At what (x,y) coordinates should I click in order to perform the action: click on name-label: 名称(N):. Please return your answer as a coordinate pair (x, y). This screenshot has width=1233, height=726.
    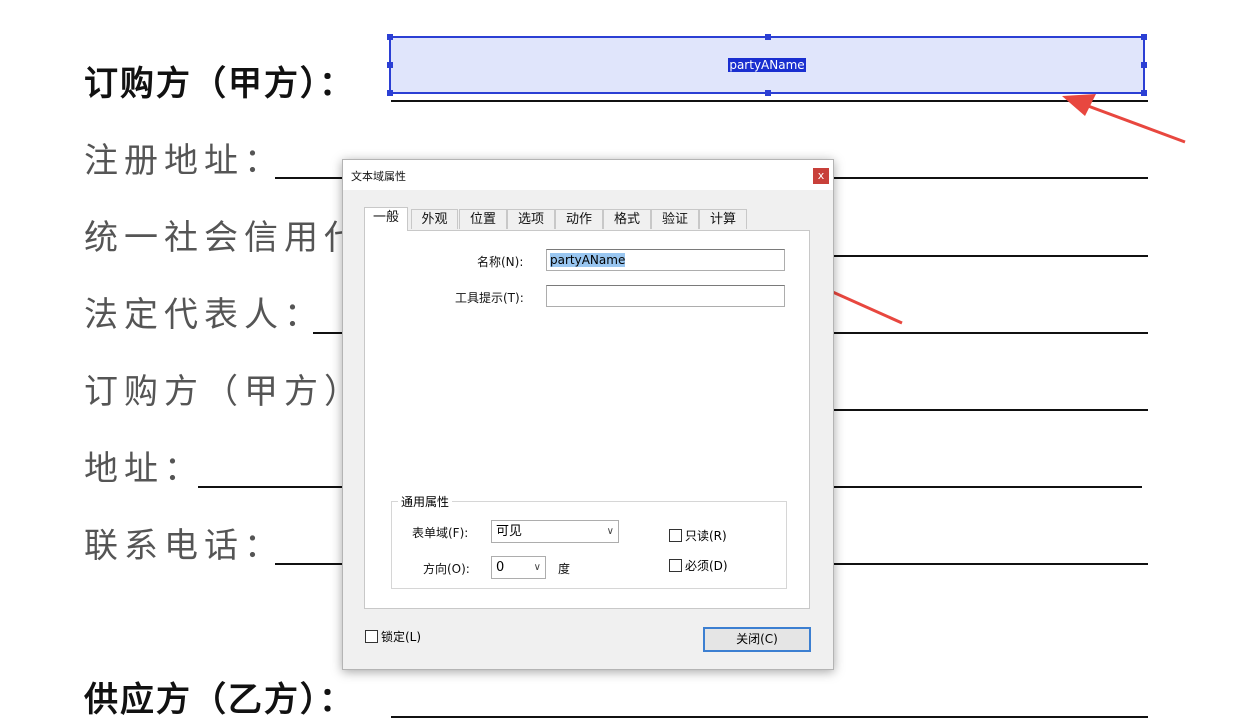
    Looking at the image, I should click on (500, 262).